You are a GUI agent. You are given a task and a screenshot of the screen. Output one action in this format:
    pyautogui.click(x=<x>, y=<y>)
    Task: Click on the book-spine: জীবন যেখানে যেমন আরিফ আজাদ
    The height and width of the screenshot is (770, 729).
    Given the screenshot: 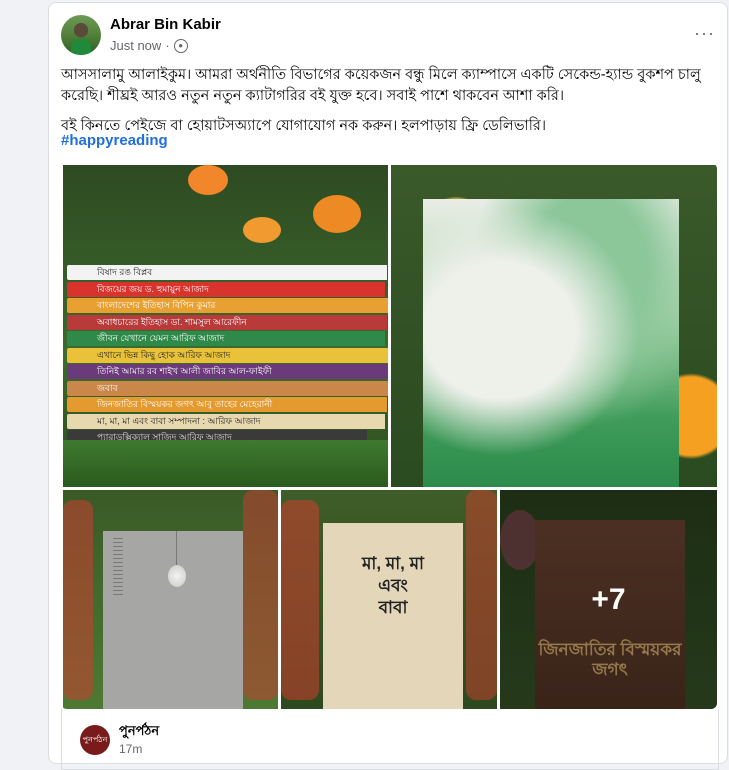 What is the action you would take?
    pyautogui.click(x=226, y=338)
    